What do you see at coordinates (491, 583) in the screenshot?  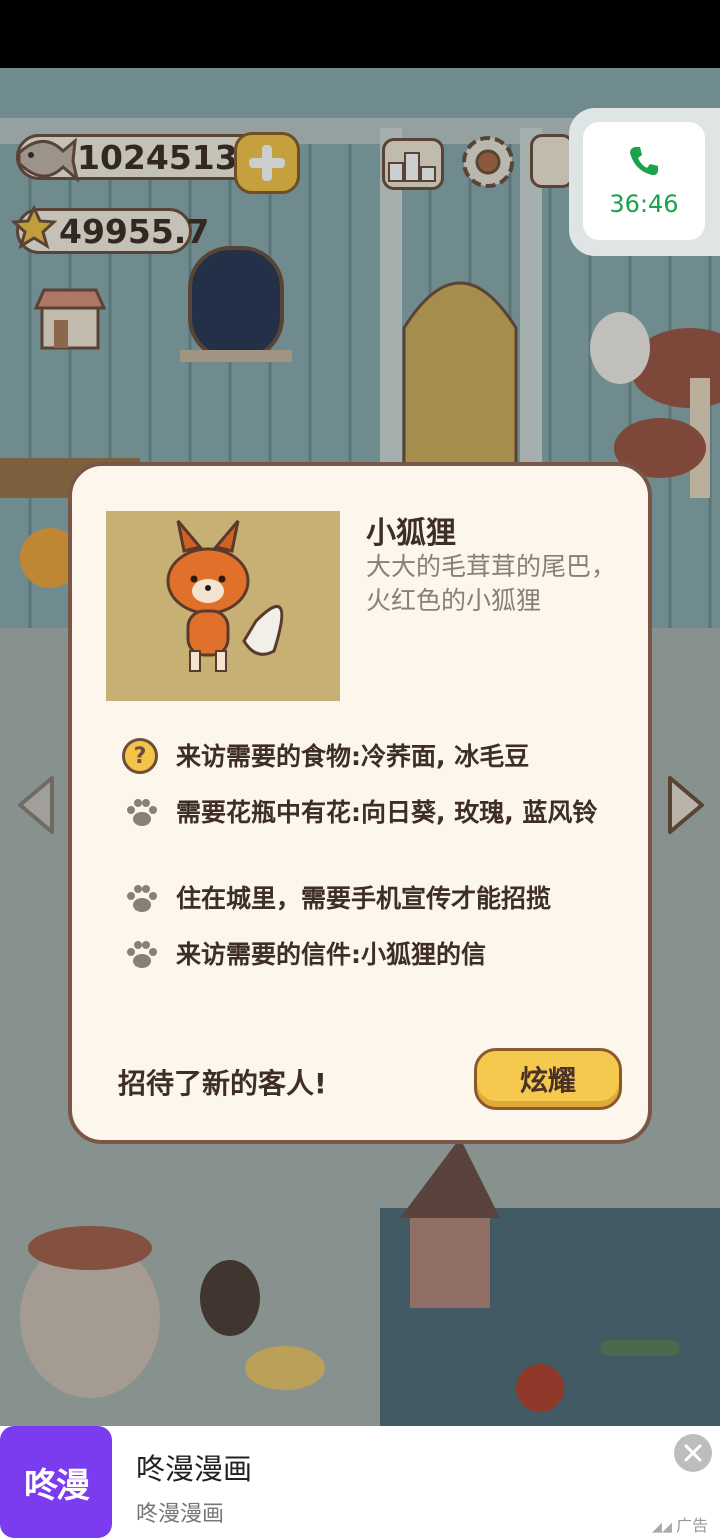 I see `character-description: 大大的毛茸茸的尾巴，火红色的小狐狸` at bounding box center [491, 583].